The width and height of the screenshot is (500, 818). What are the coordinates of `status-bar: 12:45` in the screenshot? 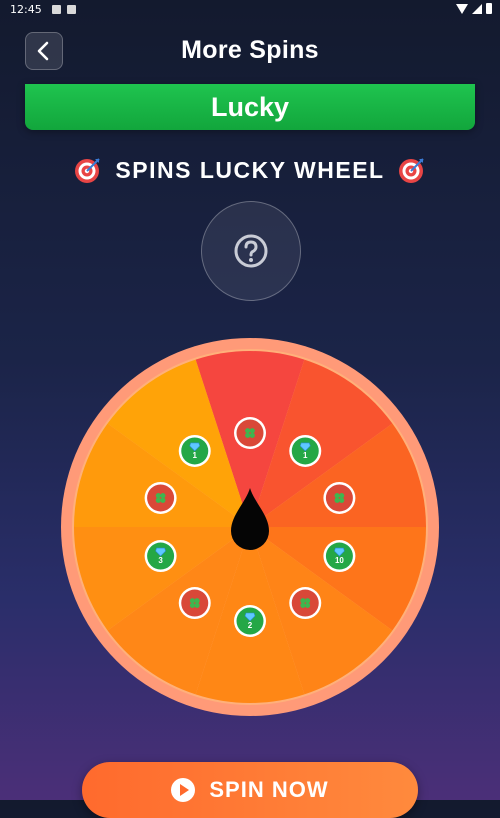 It's located at (250, 9).